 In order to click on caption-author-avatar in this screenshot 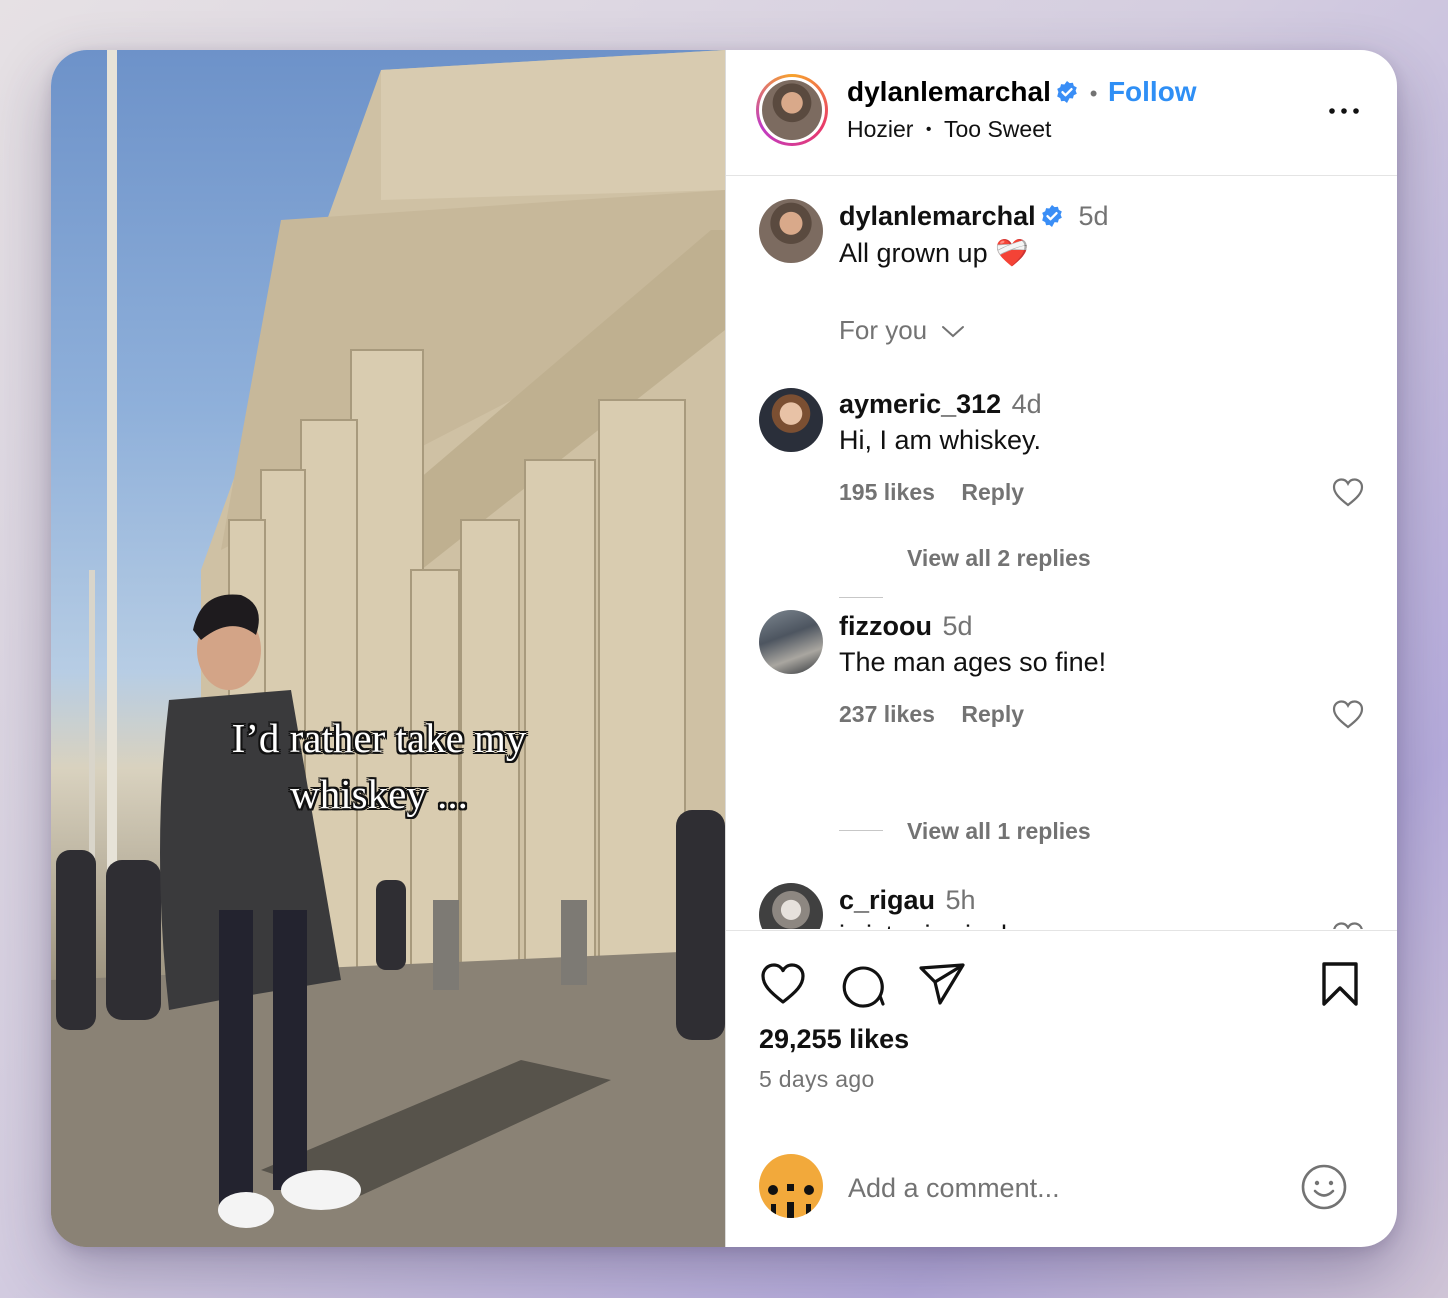, I will do `click(791, 231)`.